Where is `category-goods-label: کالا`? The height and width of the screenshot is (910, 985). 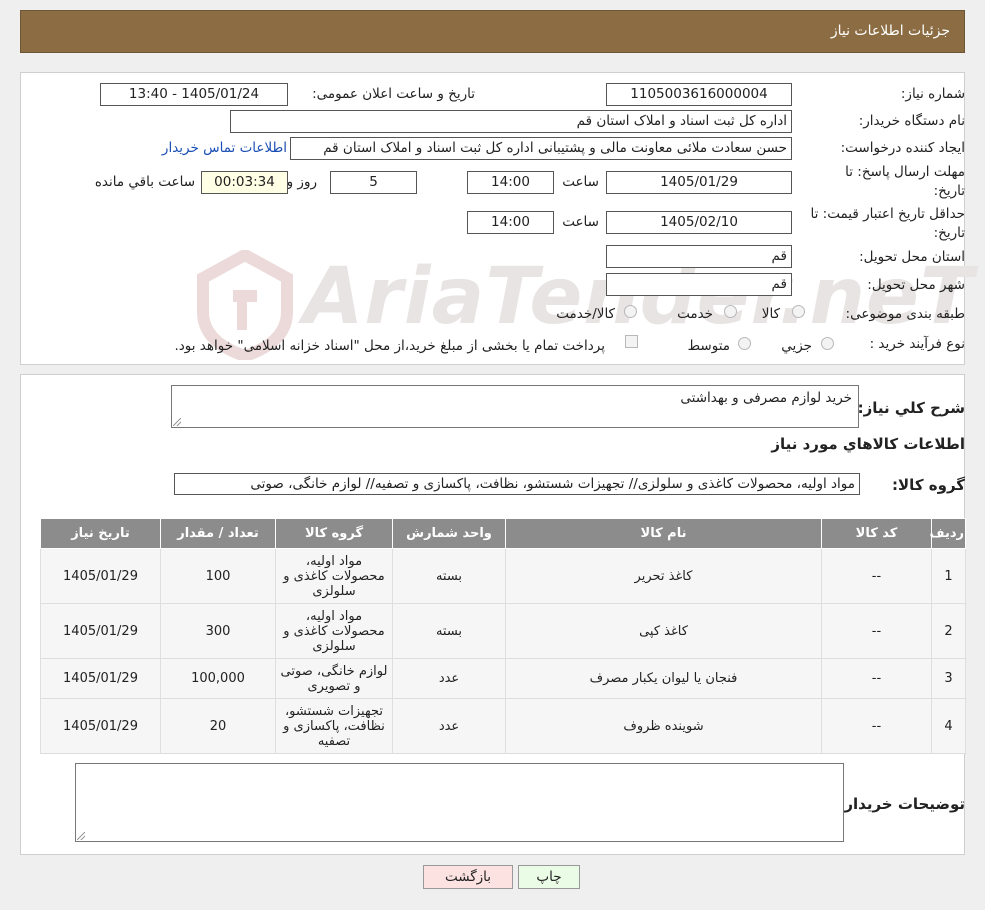 category-goods-label: کالا is located at coordinates (770, 314).